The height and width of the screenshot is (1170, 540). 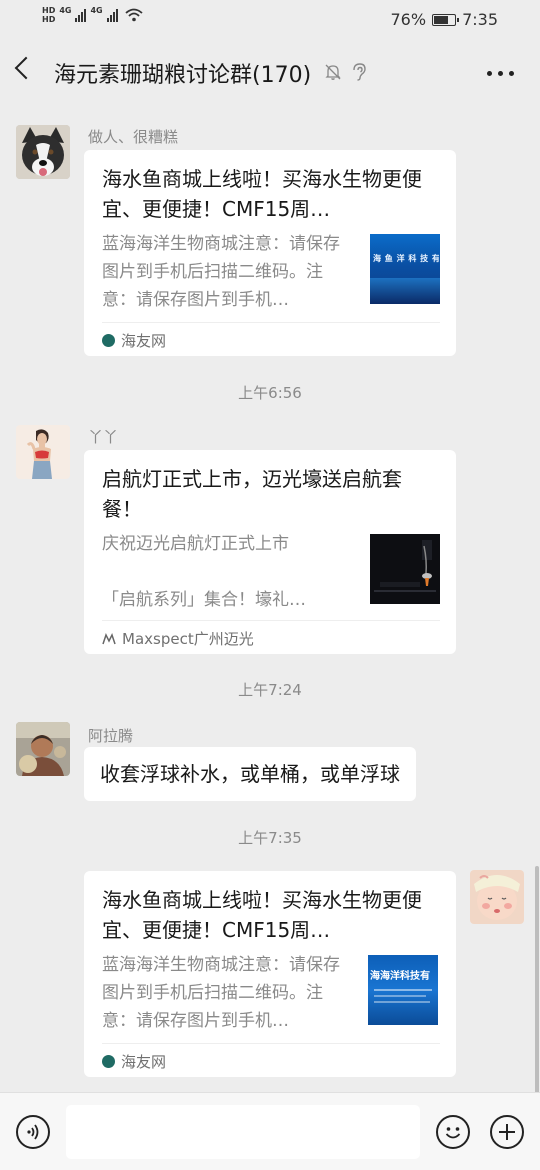 I want to click on card-source: Maxspect广州迈光, so click(x=178, y=638).